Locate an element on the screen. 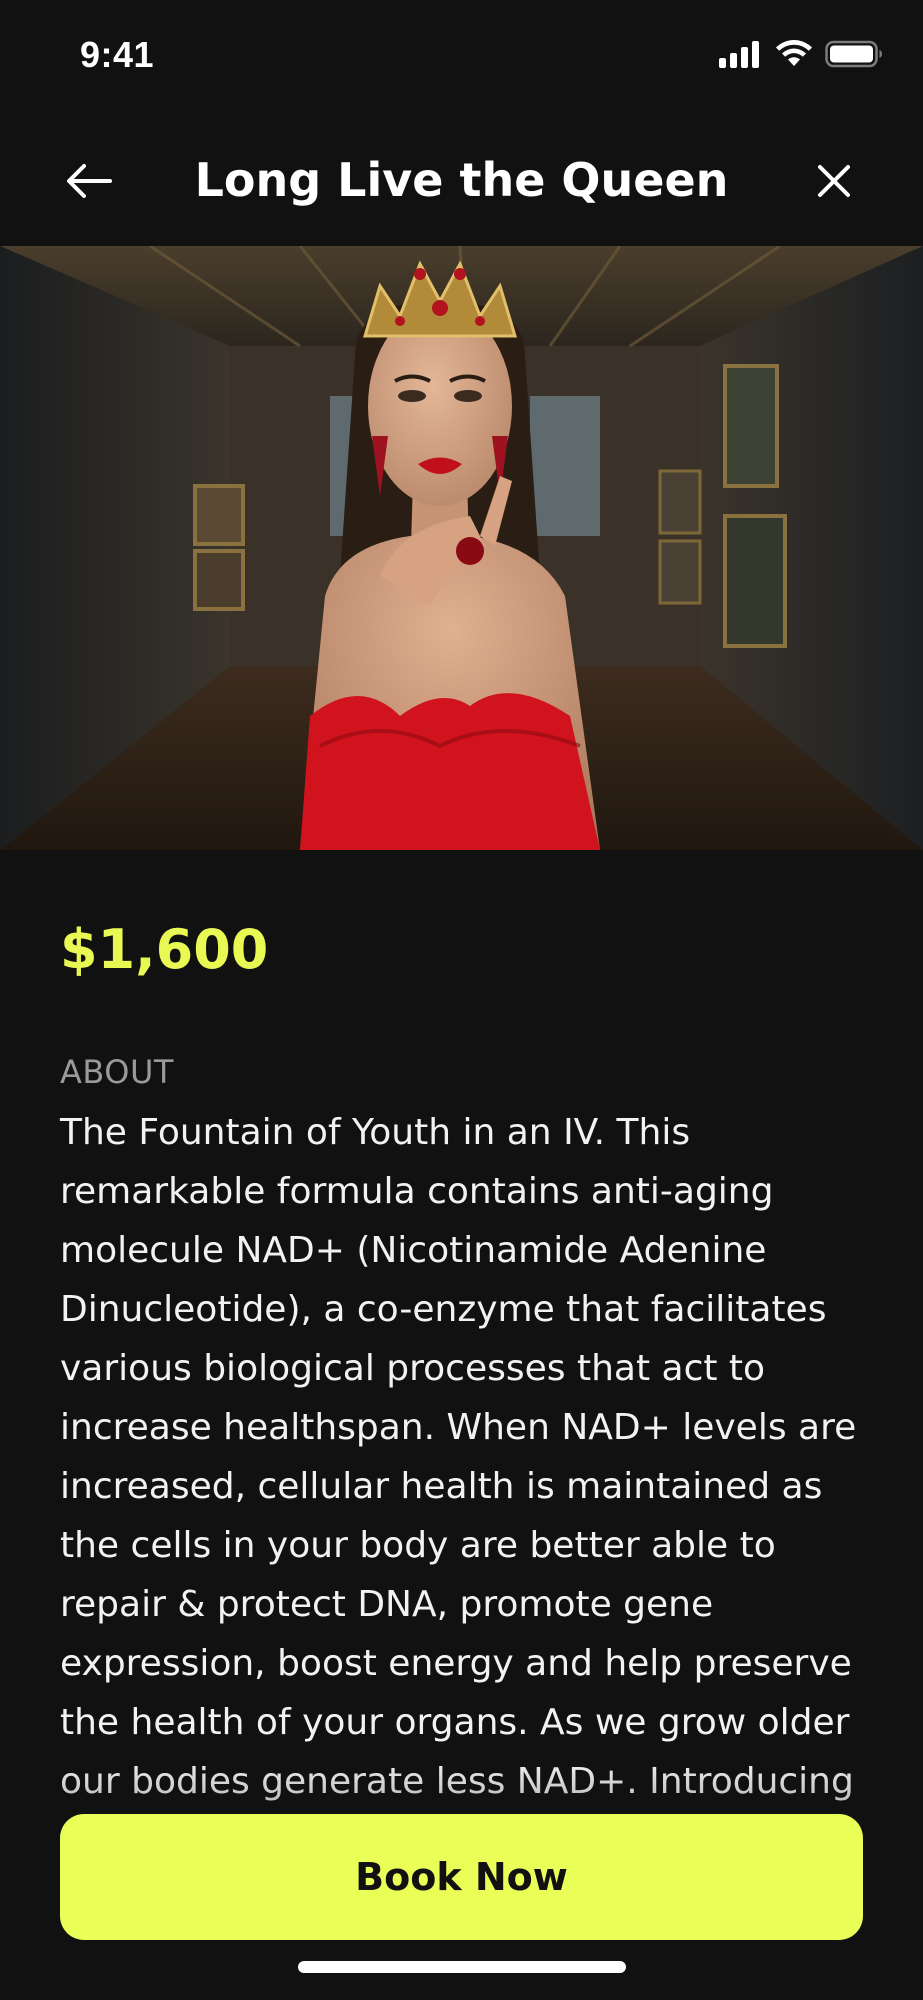 This screenshot has width=923, height=2000. home-indicator is located at coordinates (462, 1967).